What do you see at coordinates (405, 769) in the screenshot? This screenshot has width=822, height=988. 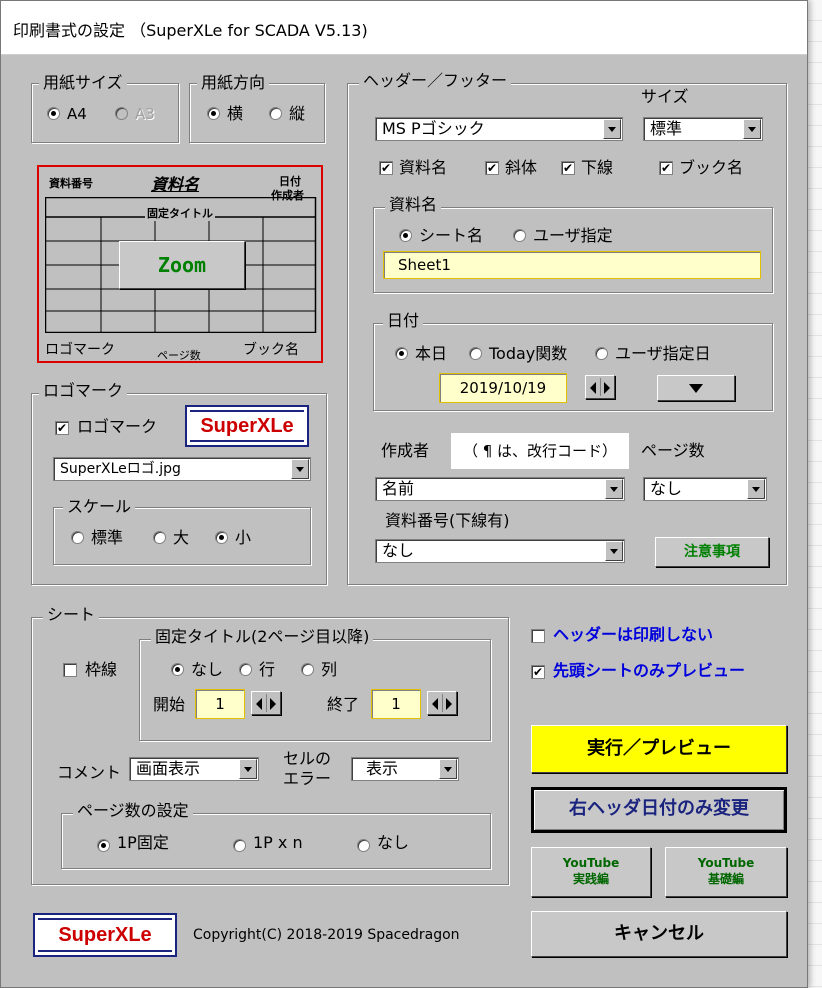 I see `cell-error-select: 表示` at bounding box center [405, 769].